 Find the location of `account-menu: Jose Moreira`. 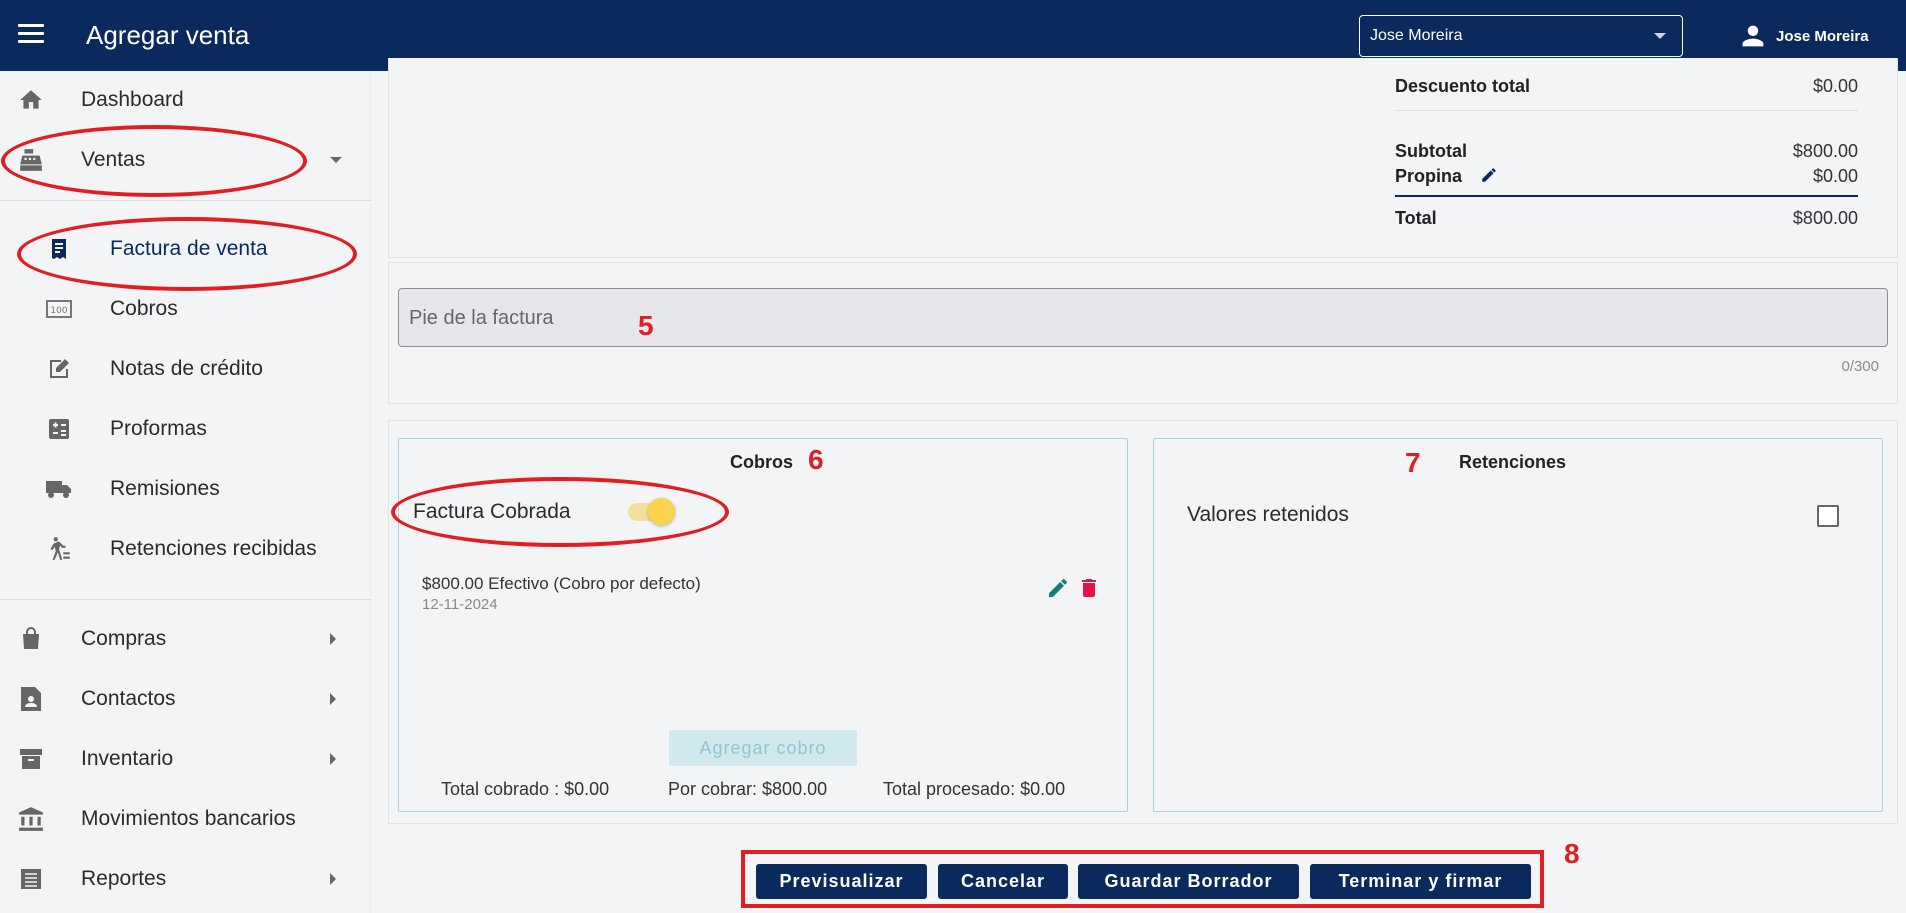

account-menu: Jose Moreira is located at coordinates (1804, 36).